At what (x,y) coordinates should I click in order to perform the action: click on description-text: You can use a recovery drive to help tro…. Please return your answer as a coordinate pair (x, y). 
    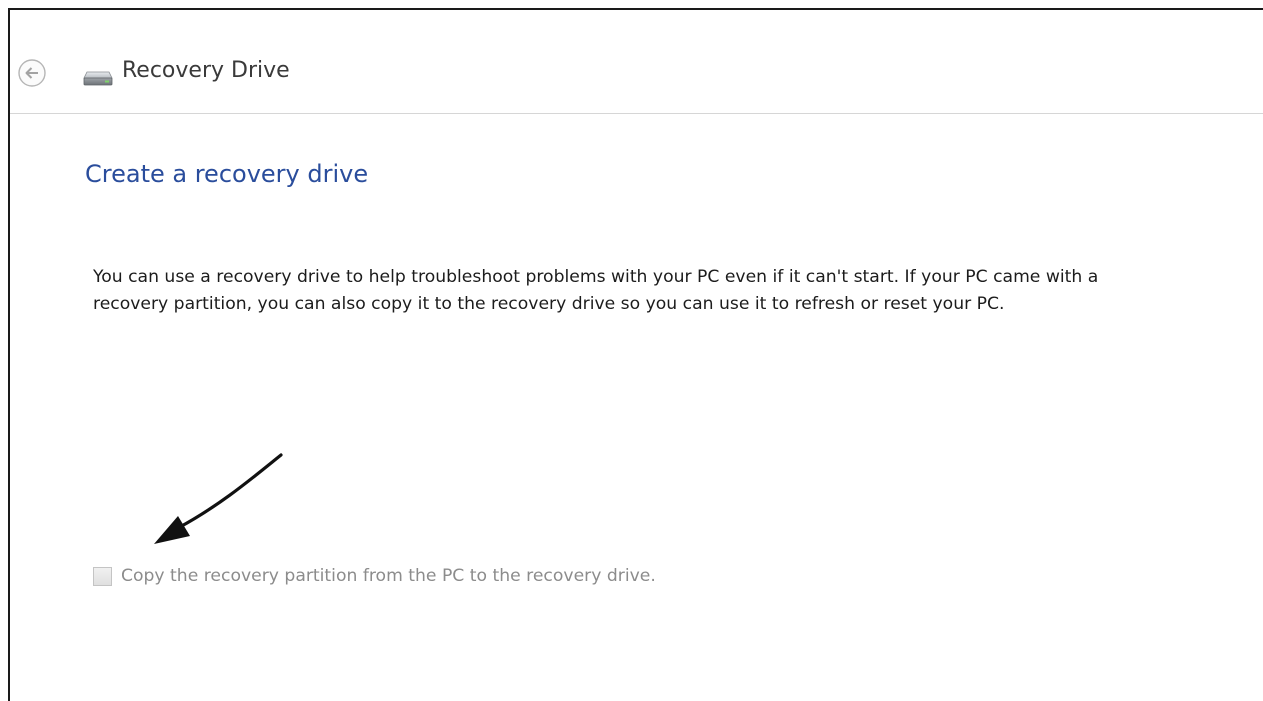
    Looking at the image, I should click on (596, 290).